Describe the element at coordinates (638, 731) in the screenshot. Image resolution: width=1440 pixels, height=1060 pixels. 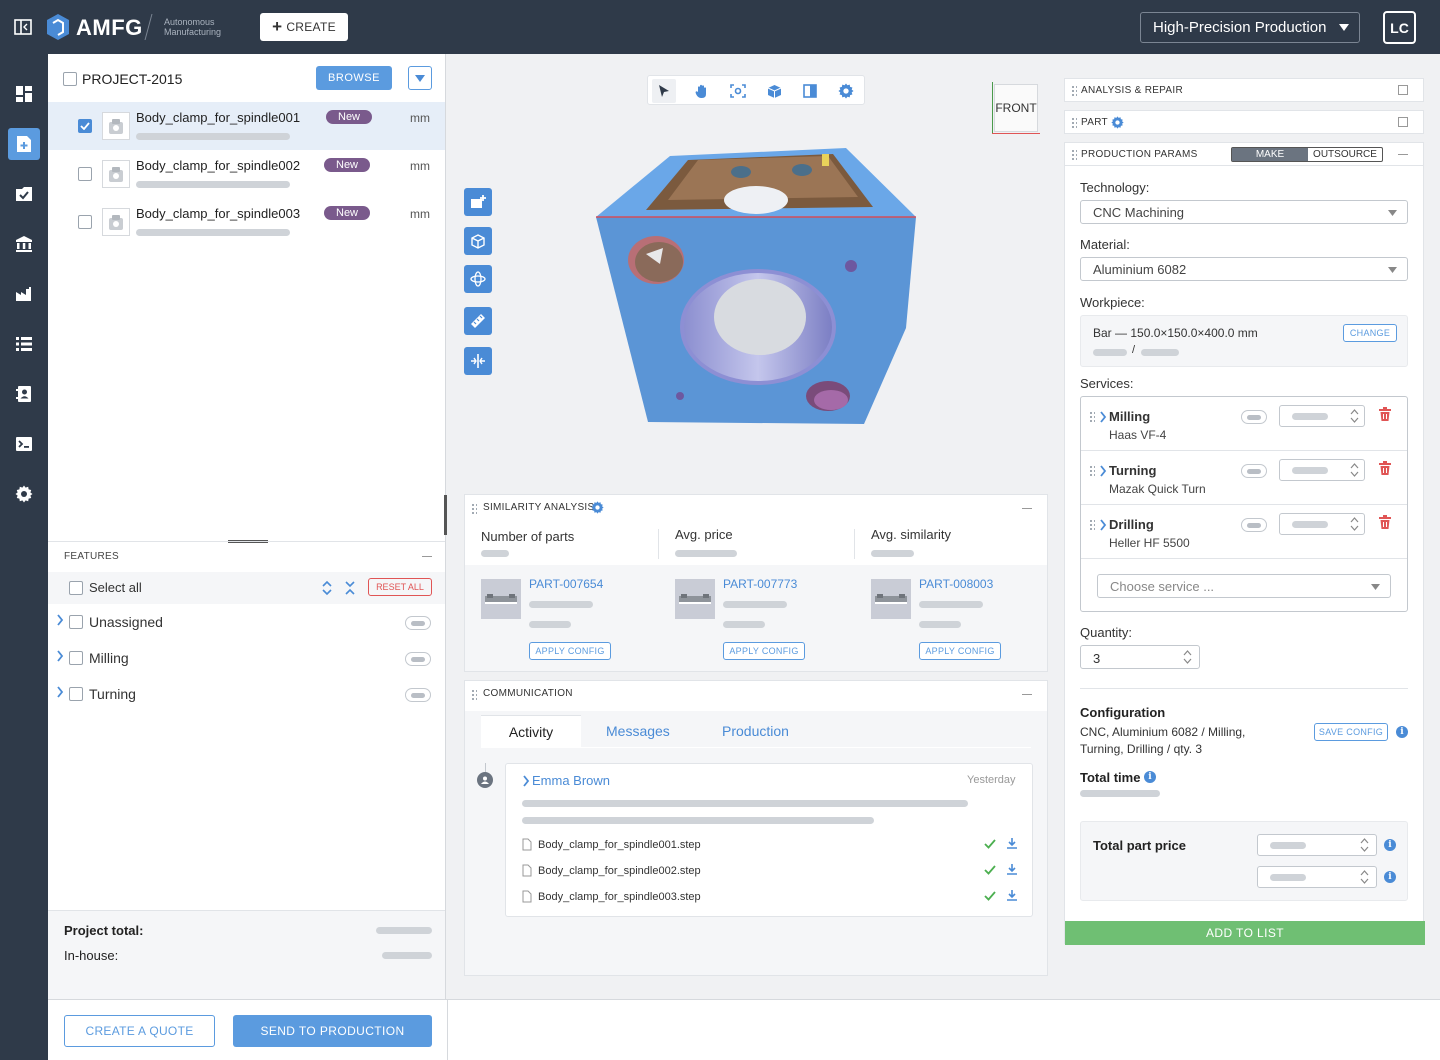
I see `tab-messages: Messages` at that location.